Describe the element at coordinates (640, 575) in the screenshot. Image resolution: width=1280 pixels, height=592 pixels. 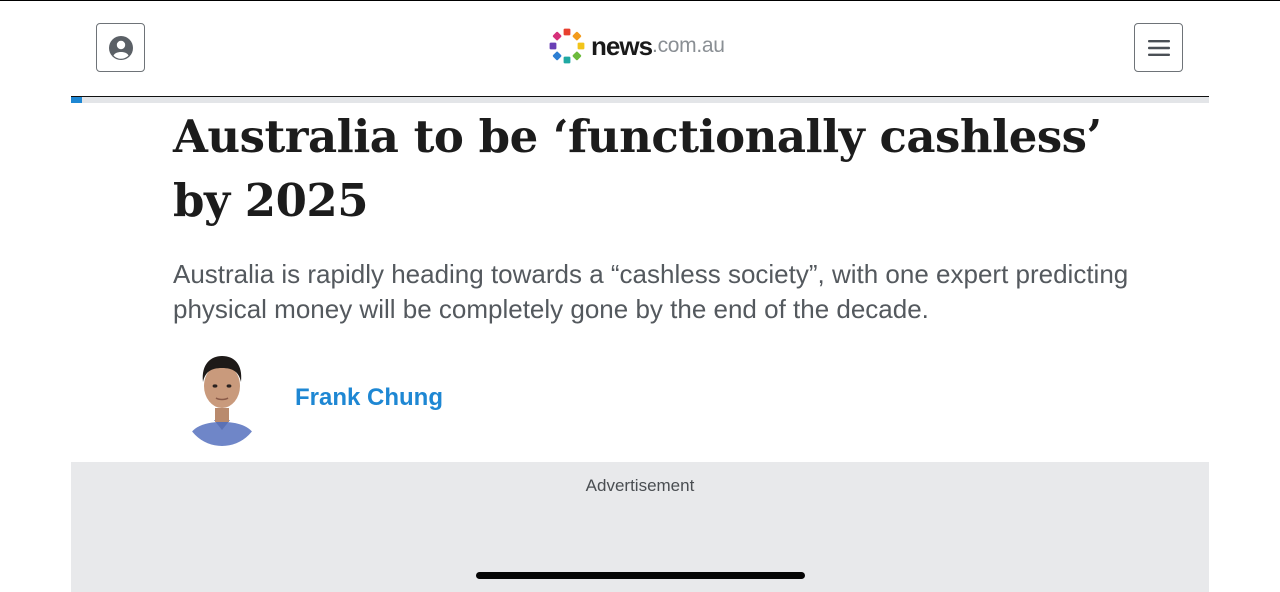
I see `home-indicator` at that location.